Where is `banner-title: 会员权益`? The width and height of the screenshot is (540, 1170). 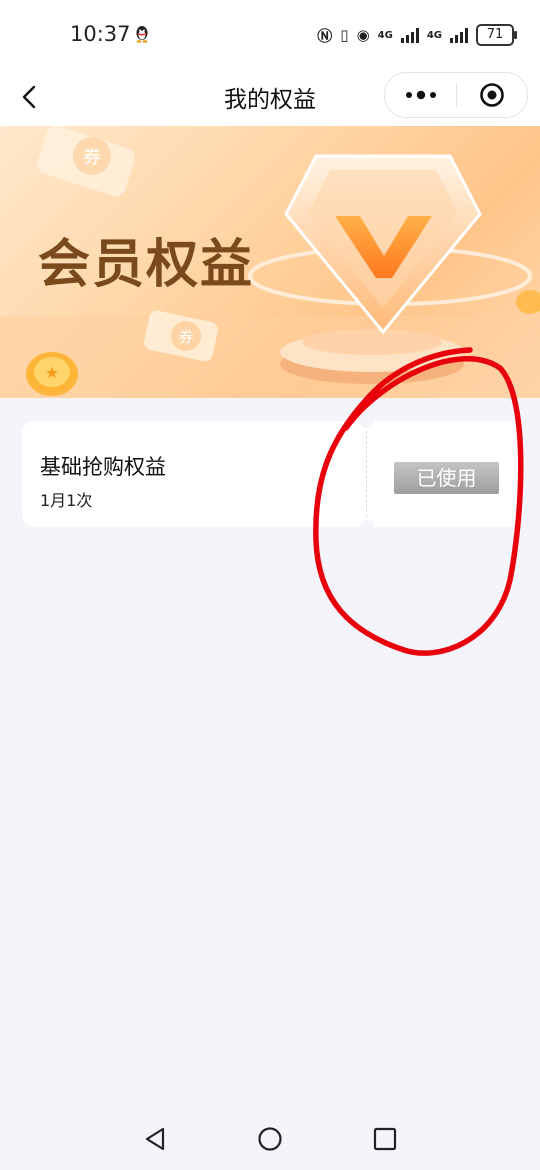 banner-title: 会员权益 is located at coordinates (146, 265).